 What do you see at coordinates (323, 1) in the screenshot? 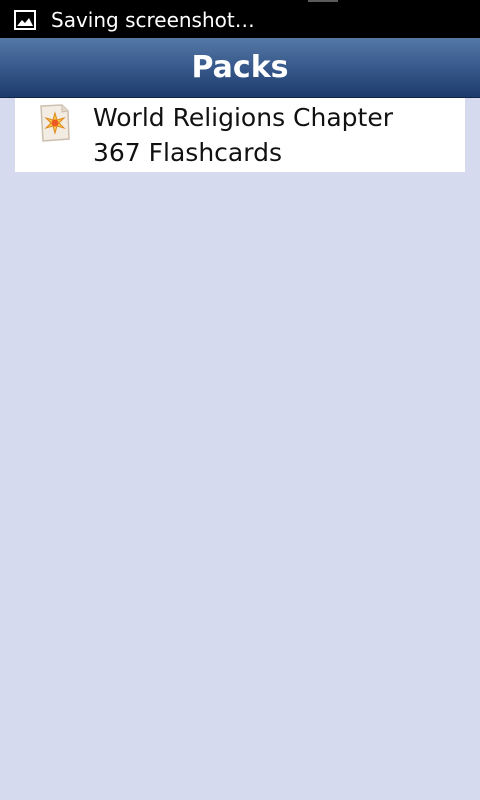
I see `status-notch` at bounding box center [323, 1].